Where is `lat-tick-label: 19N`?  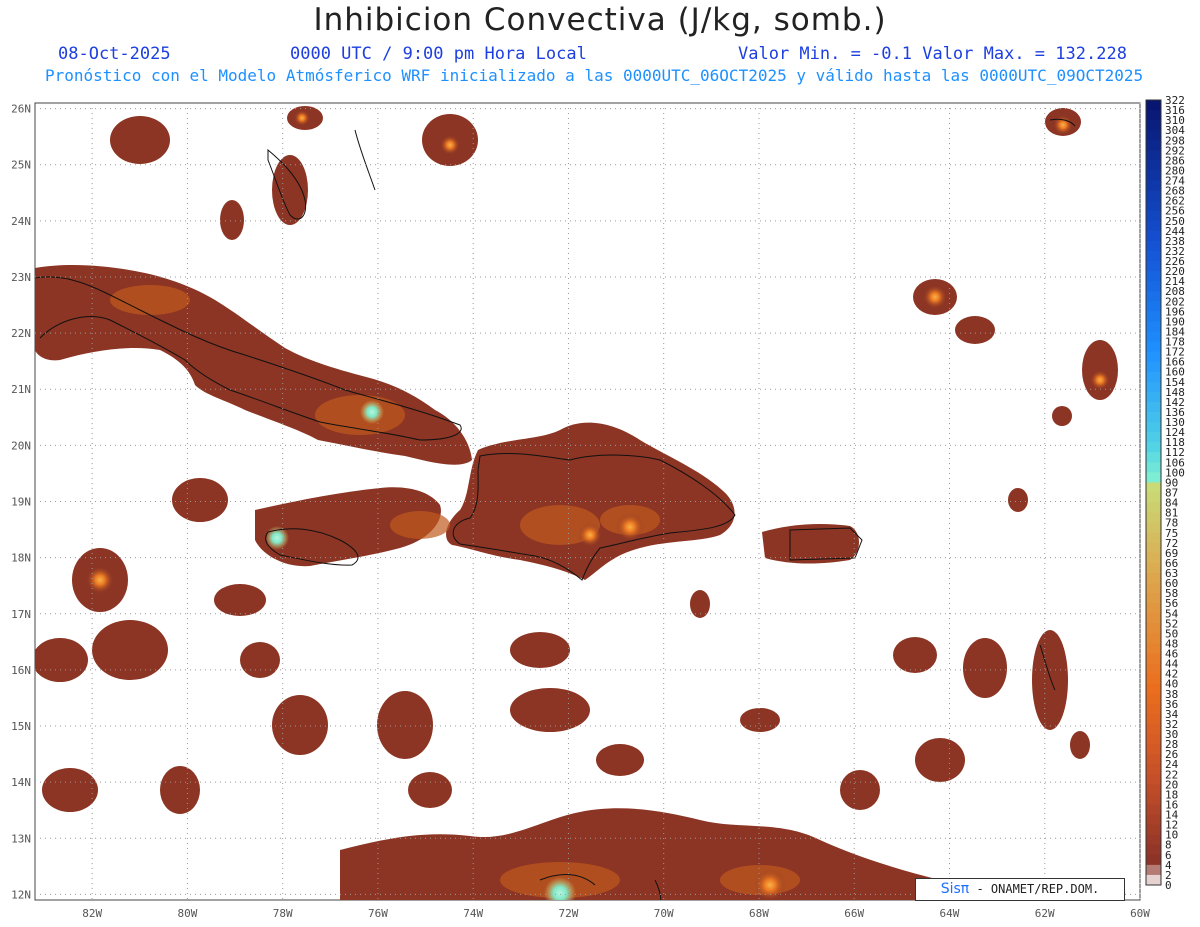
lat-tick-label: 19N is located at coordinates (21, 502).